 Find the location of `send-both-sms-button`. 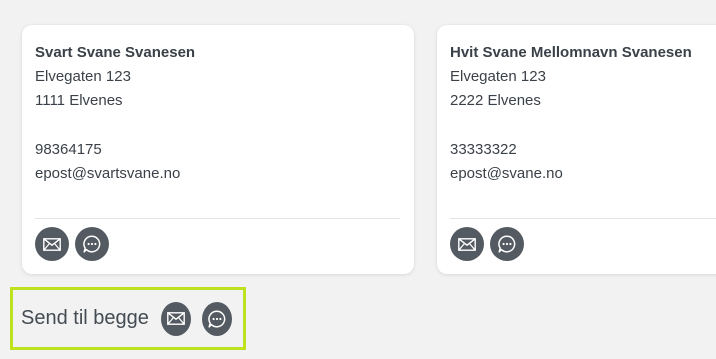

send-both-sms-button is located at coordinates (216, 318).